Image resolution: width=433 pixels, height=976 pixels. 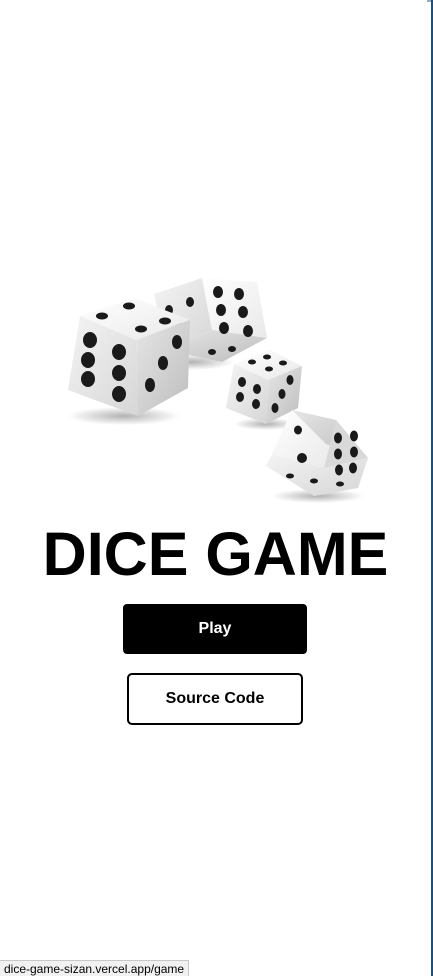 I want to click on status-bar-url: dice-game-sizan.vercel.app/game, so click(x=95, y=968).